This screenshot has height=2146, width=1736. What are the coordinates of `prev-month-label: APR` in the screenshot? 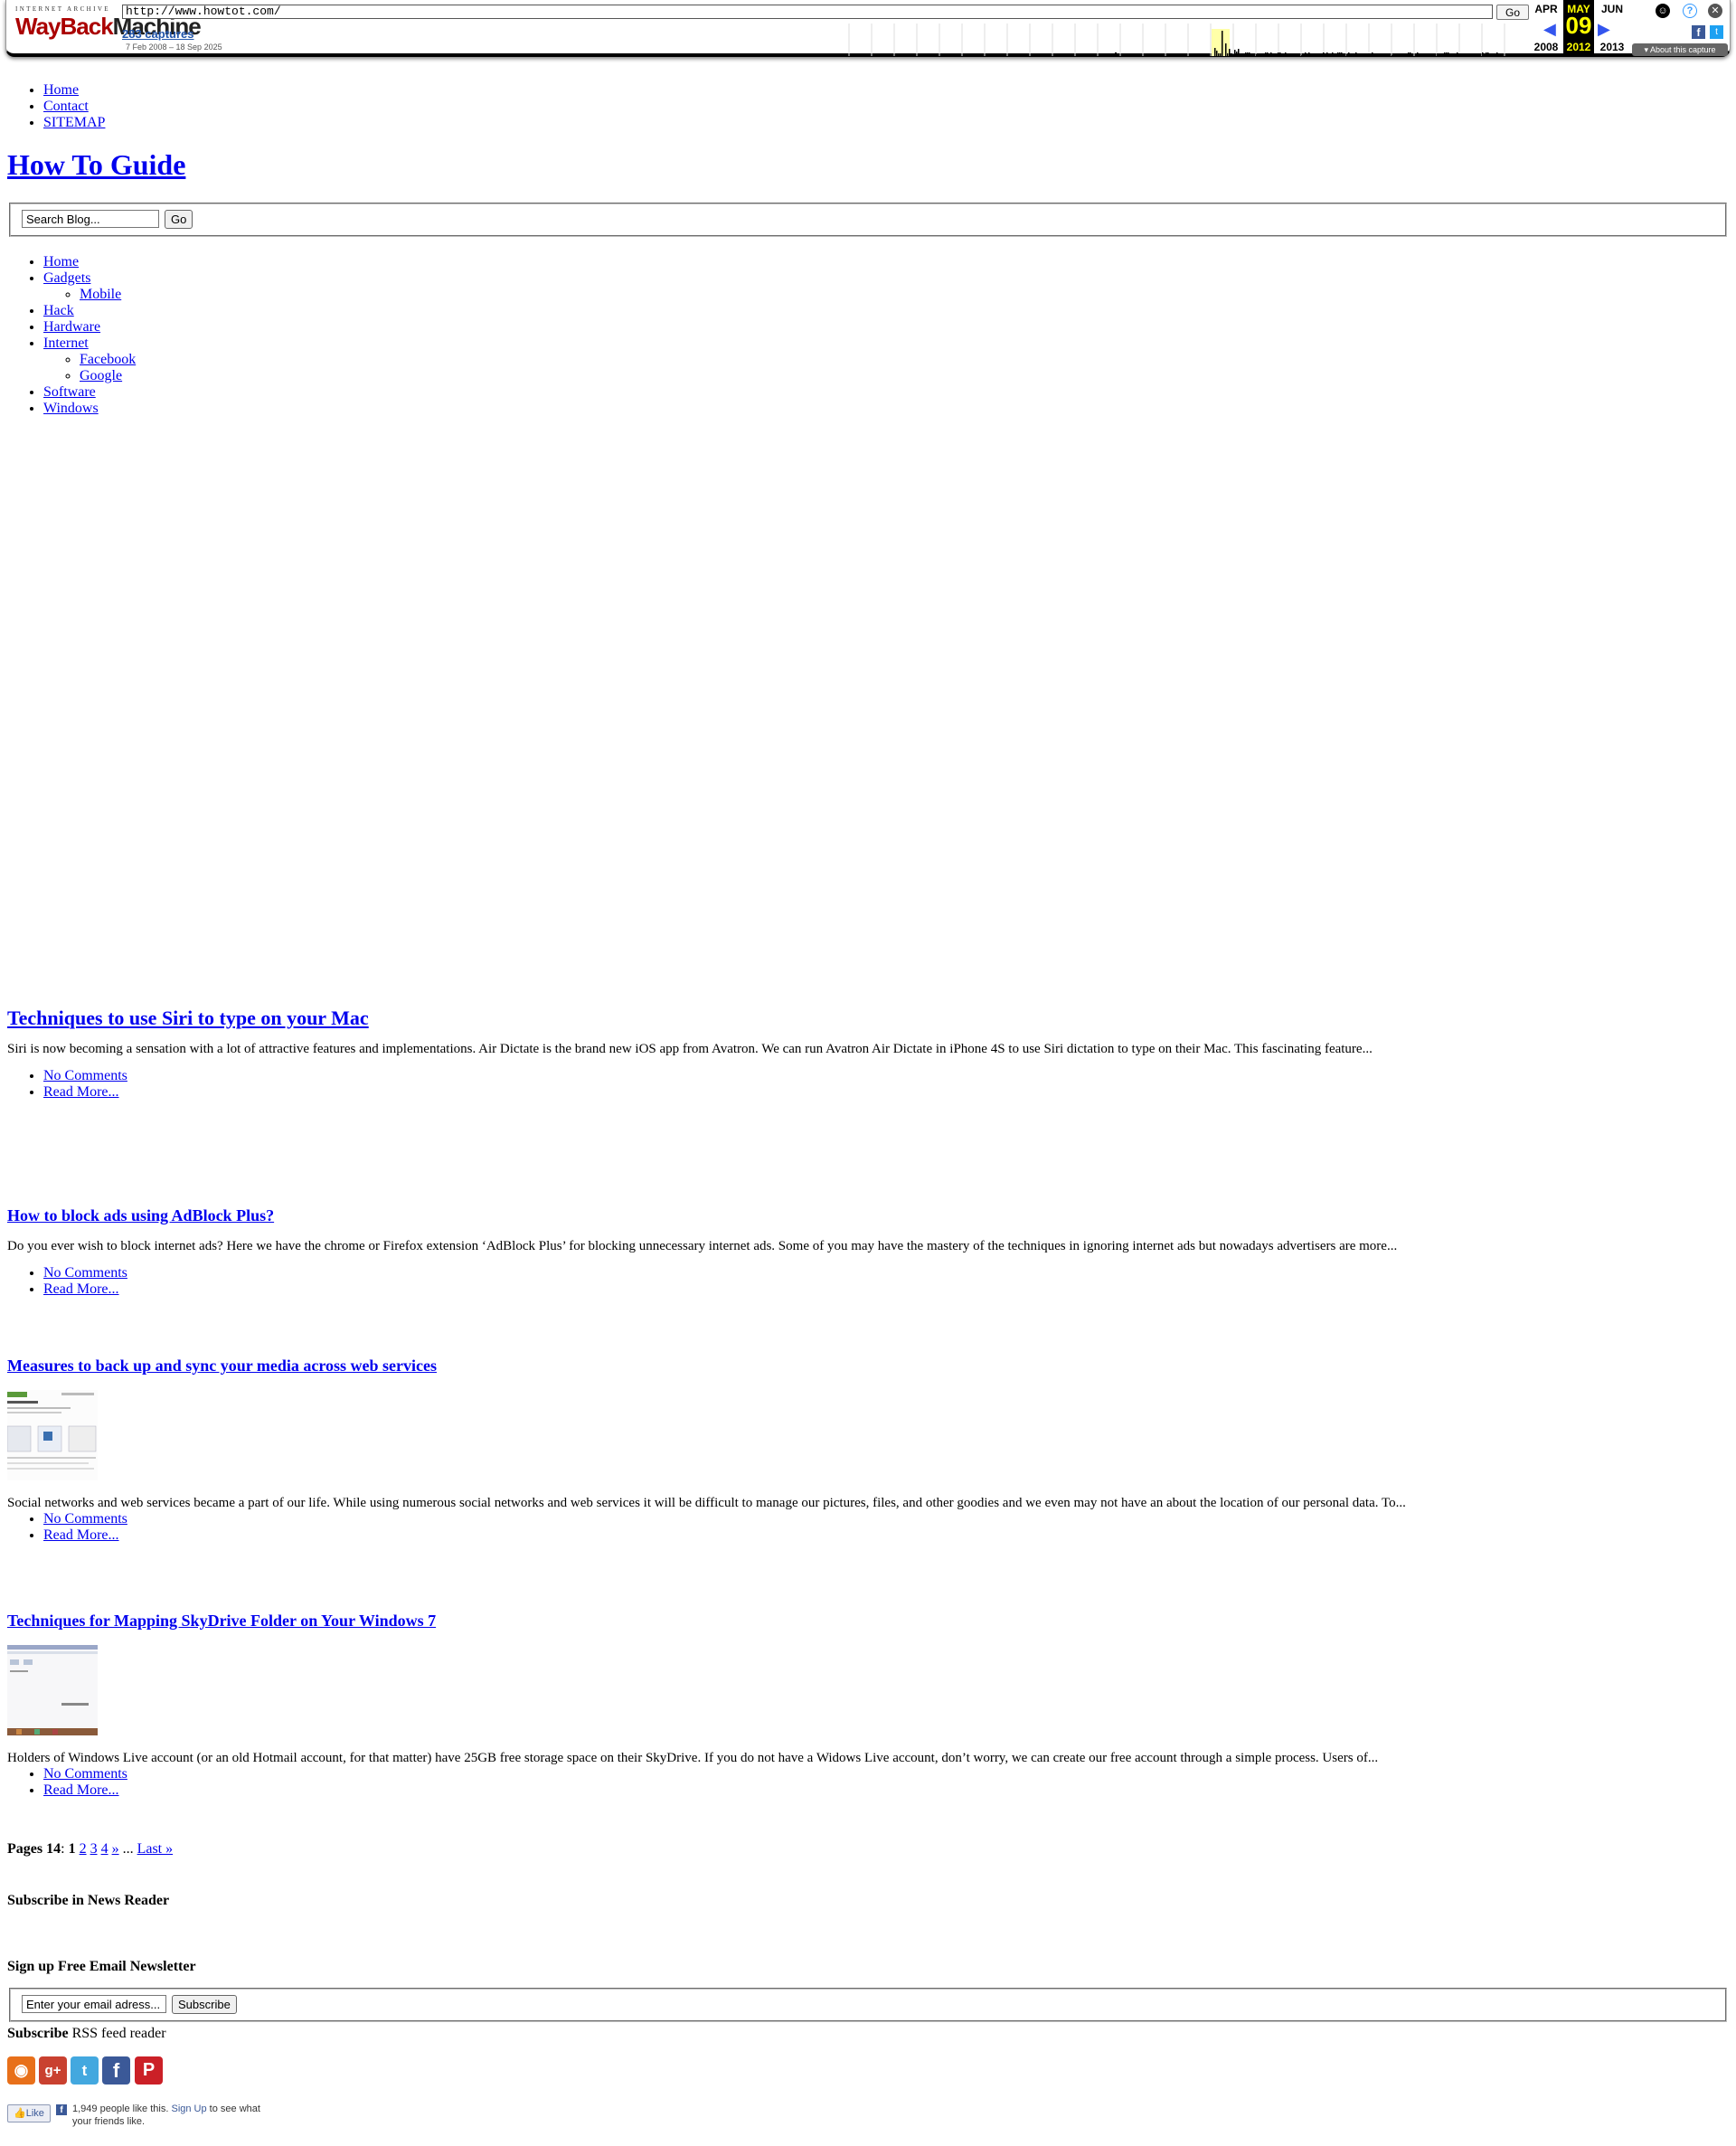 It's located at (1546, 9).